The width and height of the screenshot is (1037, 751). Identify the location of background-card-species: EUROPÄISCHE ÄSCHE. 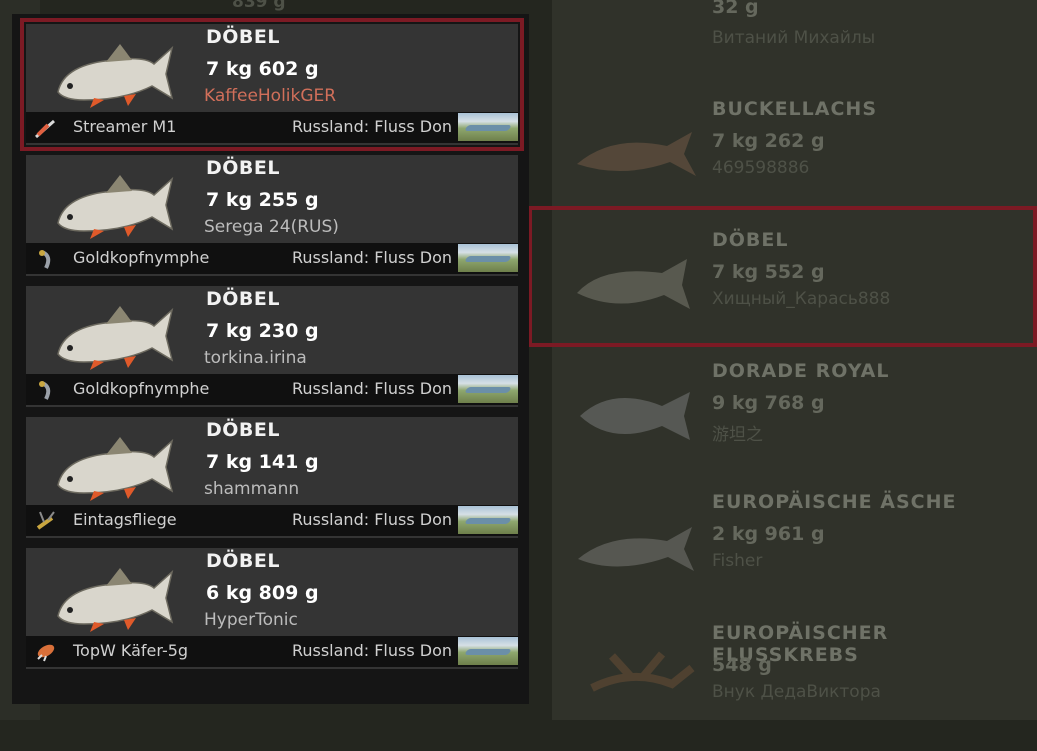
(834, 502).